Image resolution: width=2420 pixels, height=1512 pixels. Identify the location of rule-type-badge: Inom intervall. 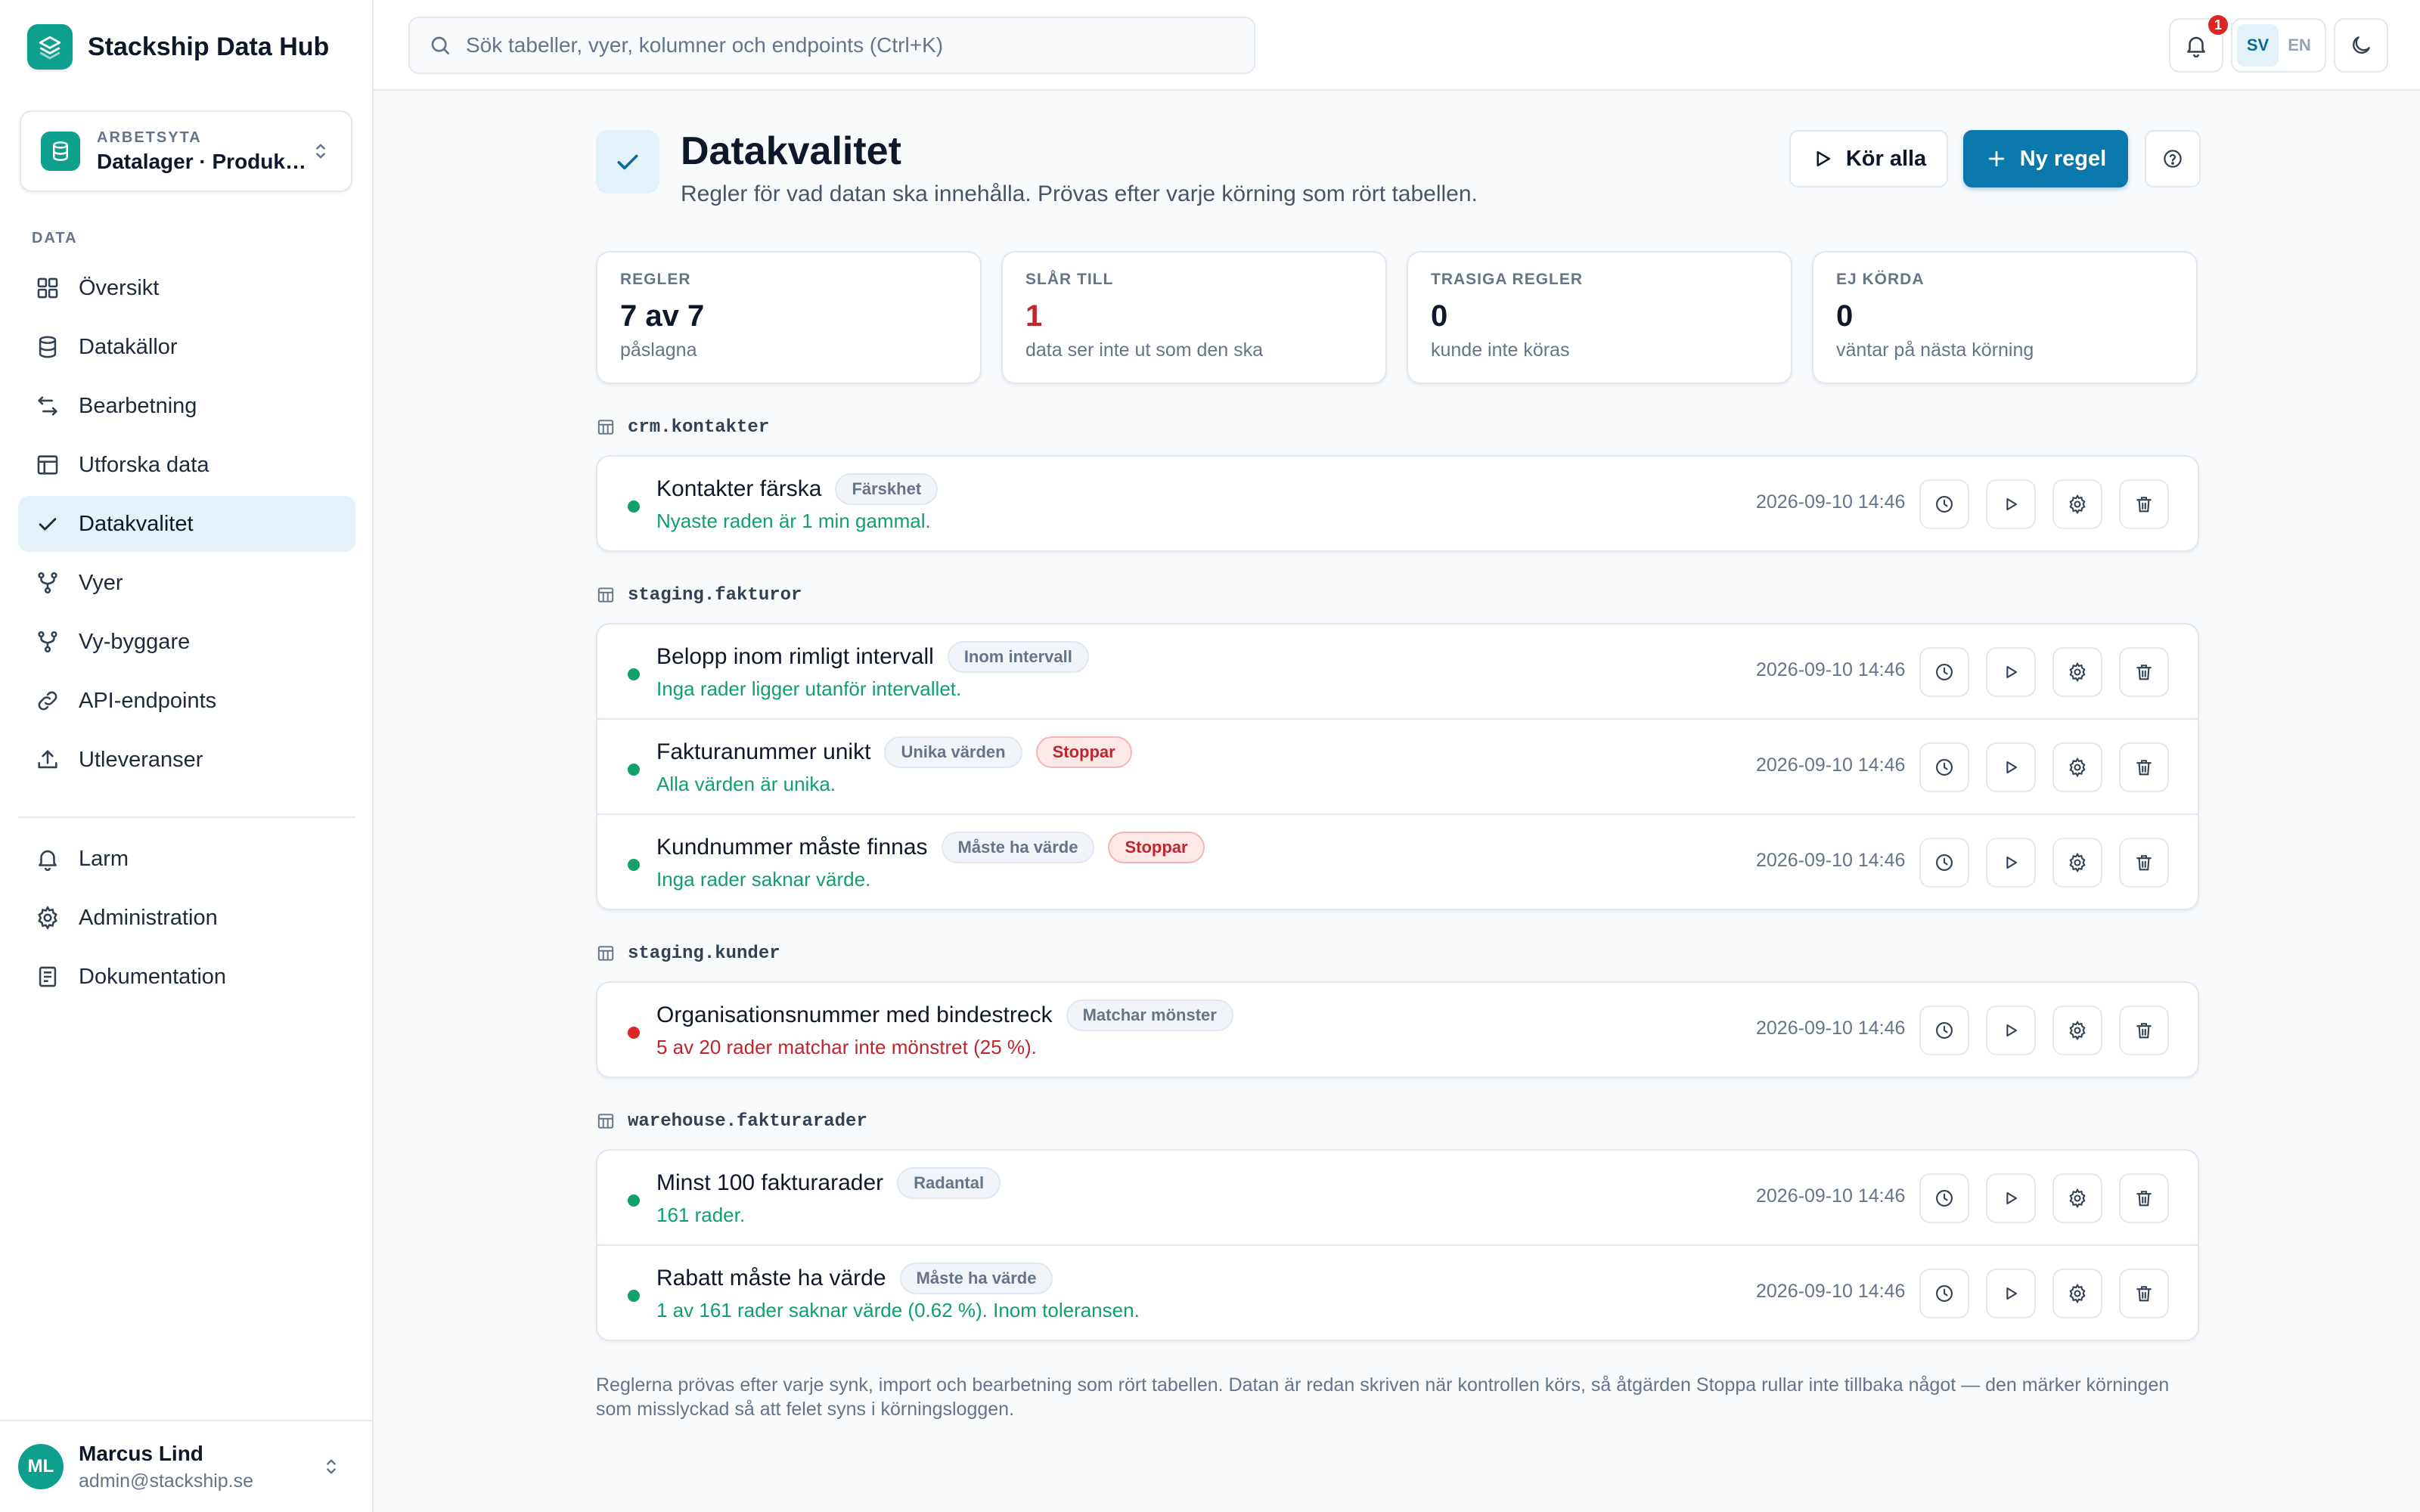
(1018, 657).